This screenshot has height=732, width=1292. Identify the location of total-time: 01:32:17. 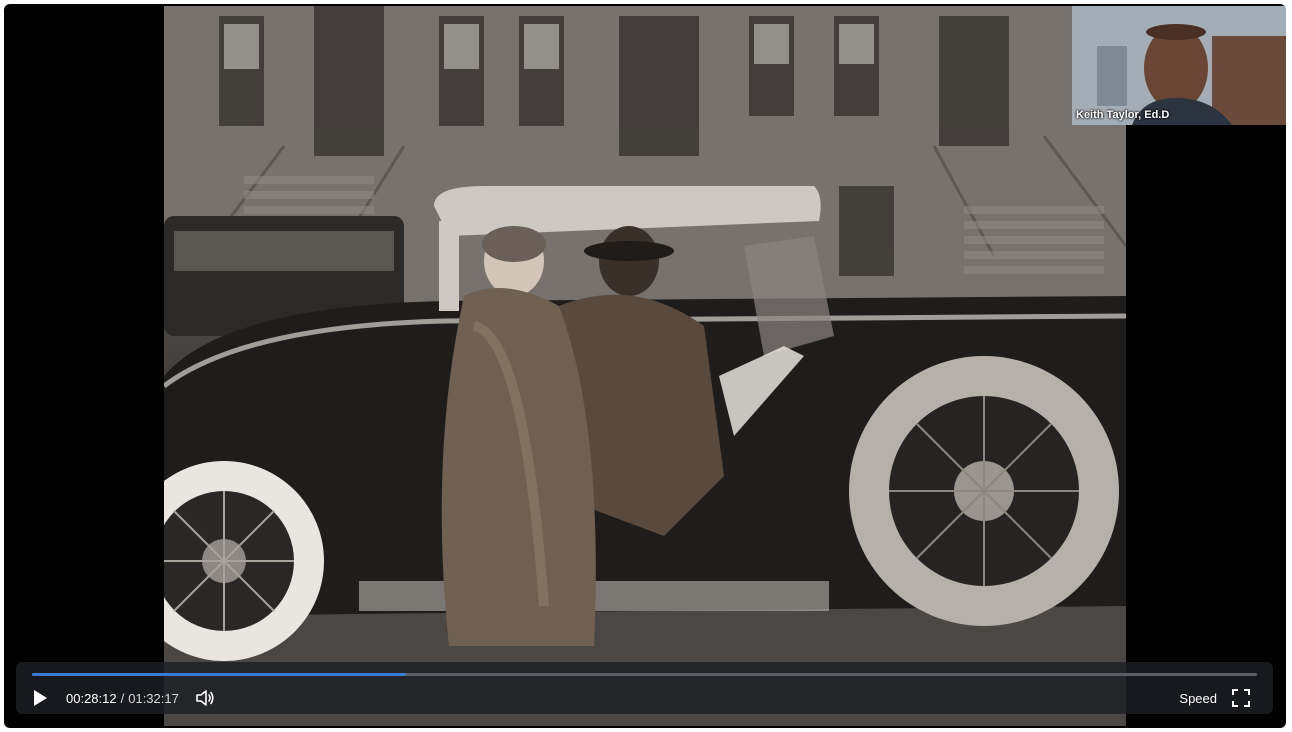
(153, 698).